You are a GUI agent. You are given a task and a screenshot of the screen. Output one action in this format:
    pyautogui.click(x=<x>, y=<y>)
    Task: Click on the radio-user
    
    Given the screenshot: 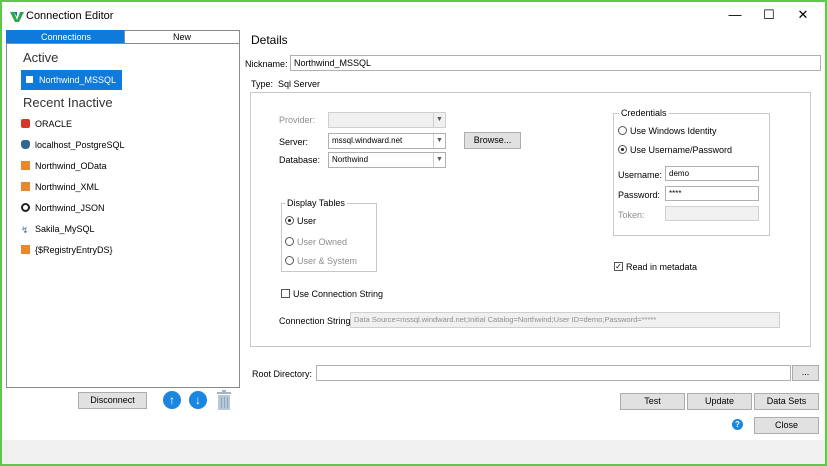 What is the action you would take?
    pyautogui.click(x=289, y=220)
    